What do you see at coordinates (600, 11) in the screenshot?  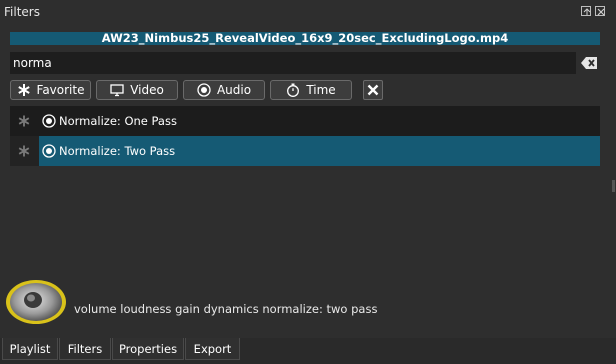 I see `close-panel-icon` at bounding box center [600, 11].